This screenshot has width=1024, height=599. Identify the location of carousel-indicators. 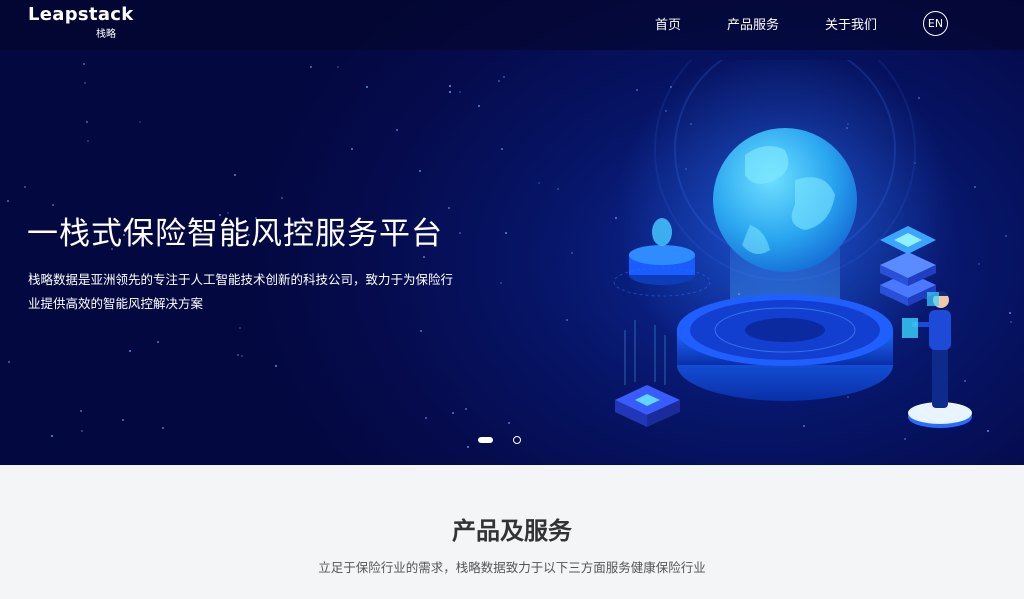
(499, 440).